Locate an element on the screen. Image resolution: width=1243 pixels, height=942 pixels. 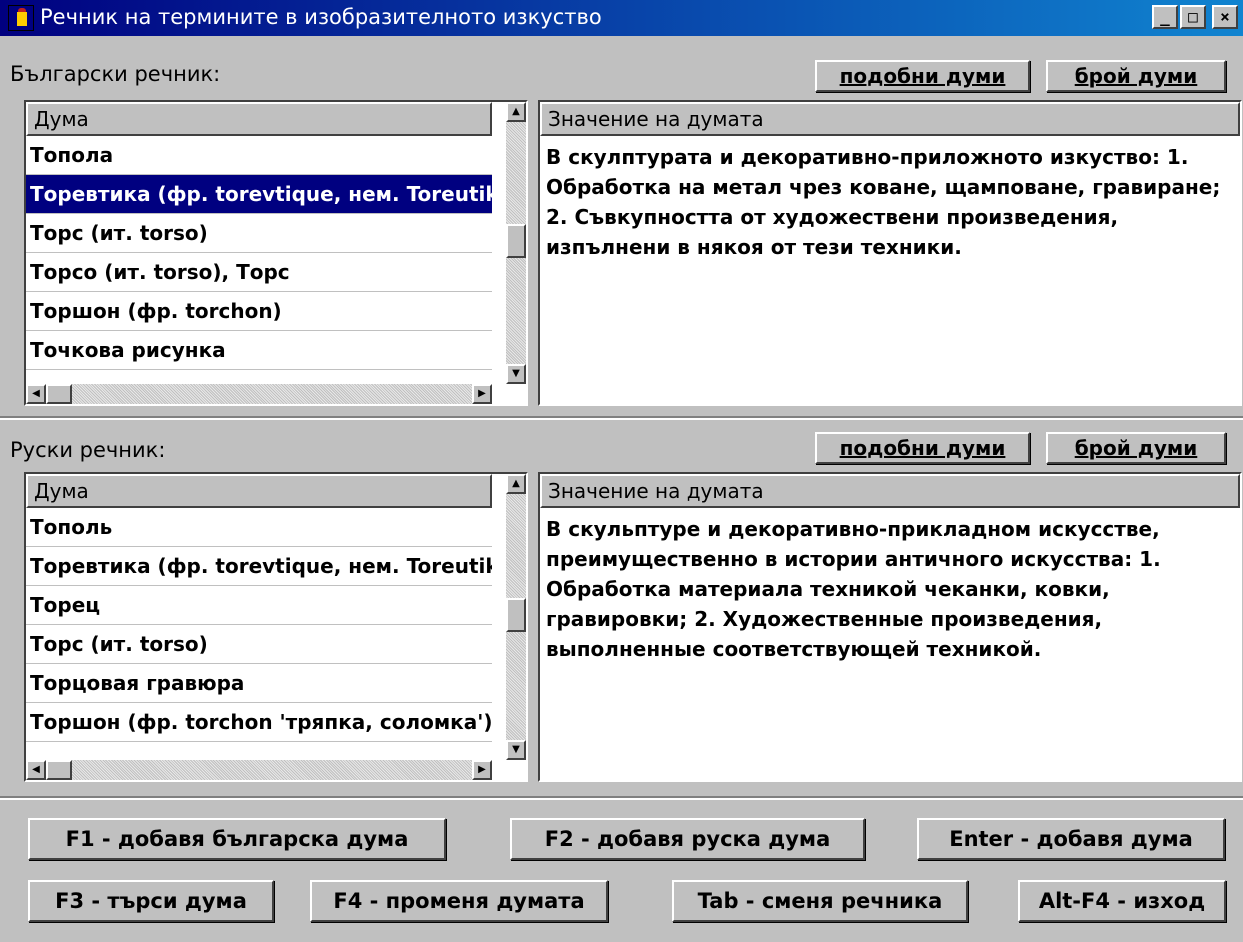
edit-word-button: F4 - променя думата is located at coordinates (459, 901).